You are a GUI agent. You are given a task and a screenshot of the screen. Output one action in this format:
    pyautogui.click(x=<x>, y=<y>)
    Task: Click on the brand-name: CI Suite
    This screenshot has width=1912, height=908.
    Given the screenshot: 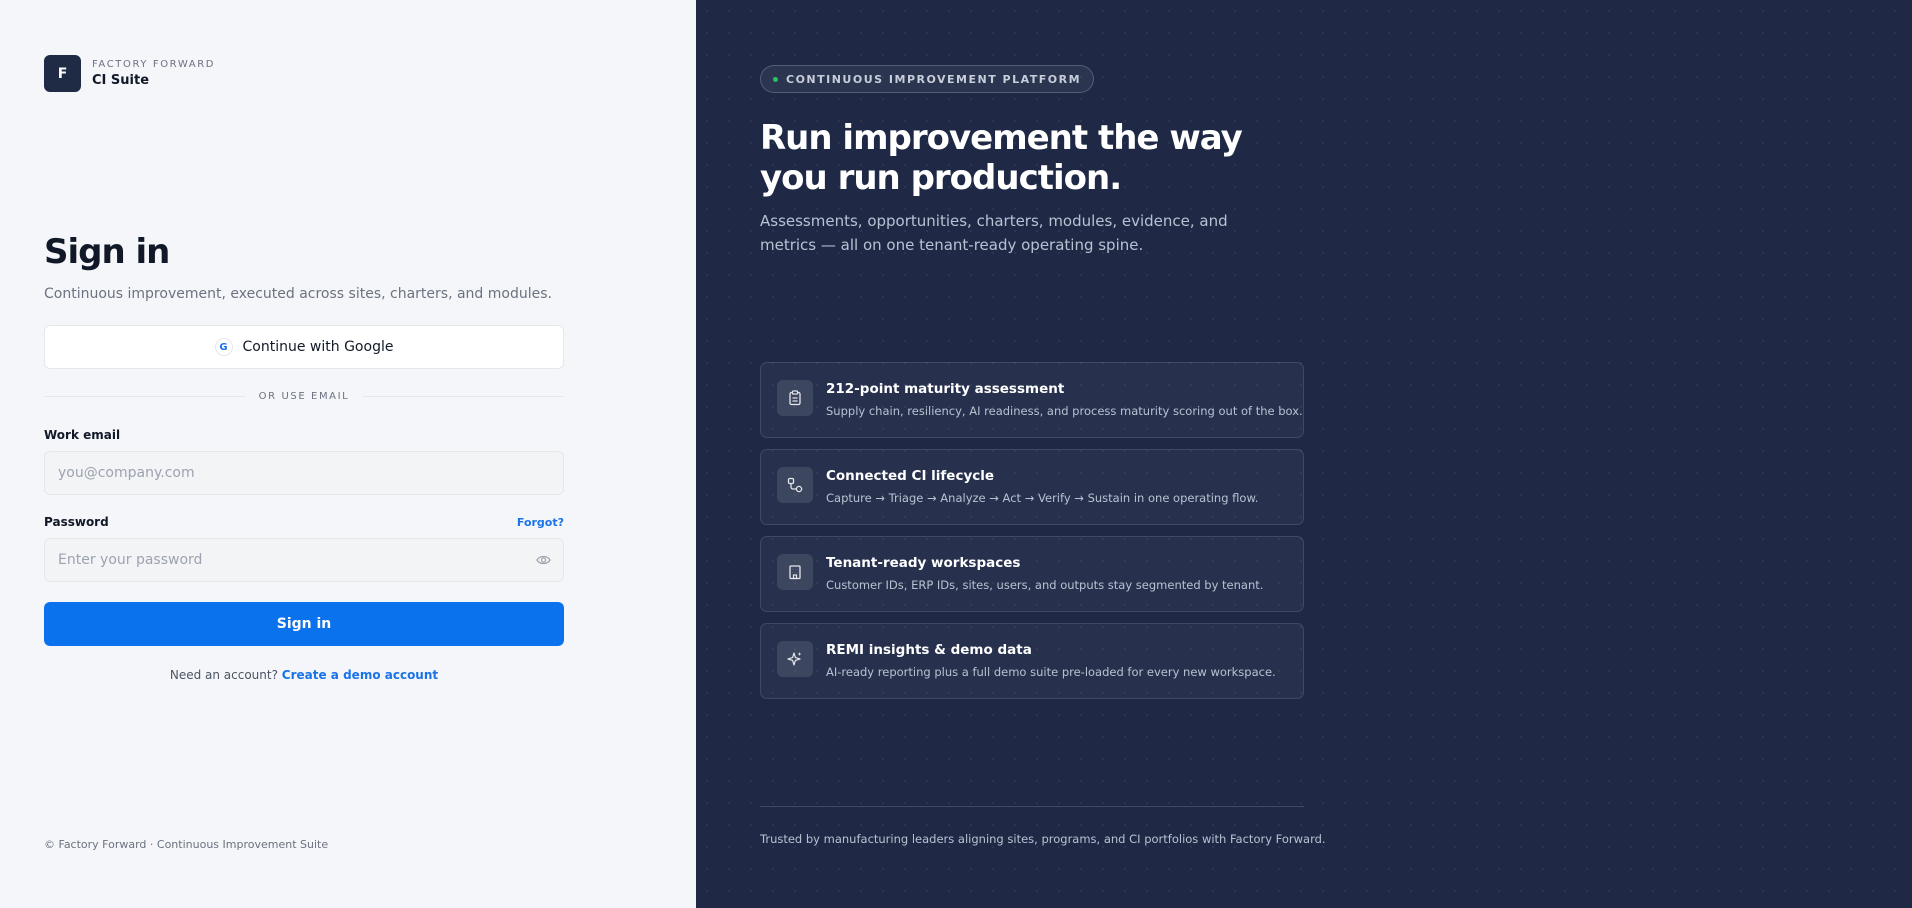 What is the action you would take?
    pyautogui.click(x=121, y=80)
    